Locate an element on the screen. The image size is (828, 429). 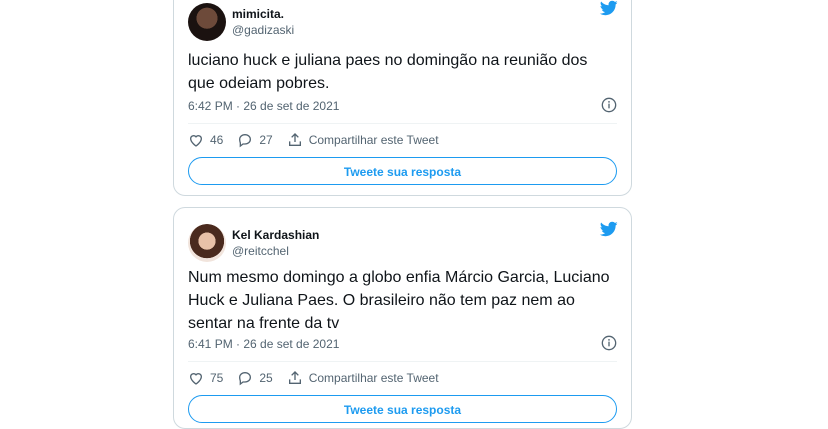
like-button: 75 is located at coordinates (205, 378).